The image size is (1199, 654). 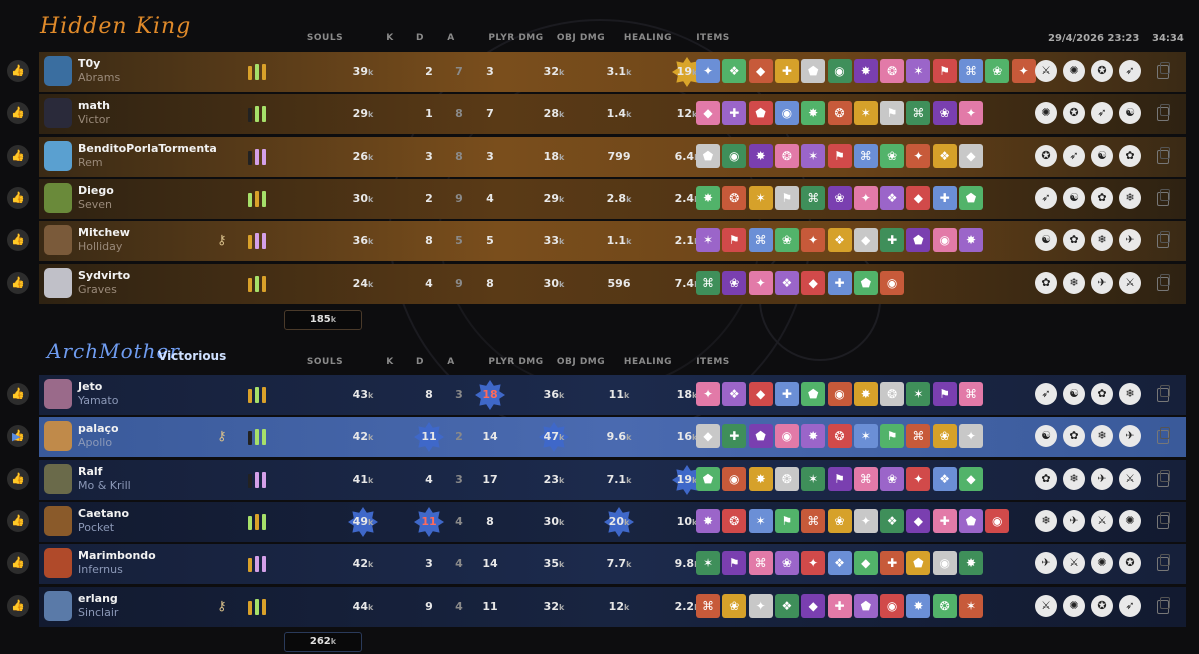 I want to click on player-name: Caetano, so click(x=103, y=513).